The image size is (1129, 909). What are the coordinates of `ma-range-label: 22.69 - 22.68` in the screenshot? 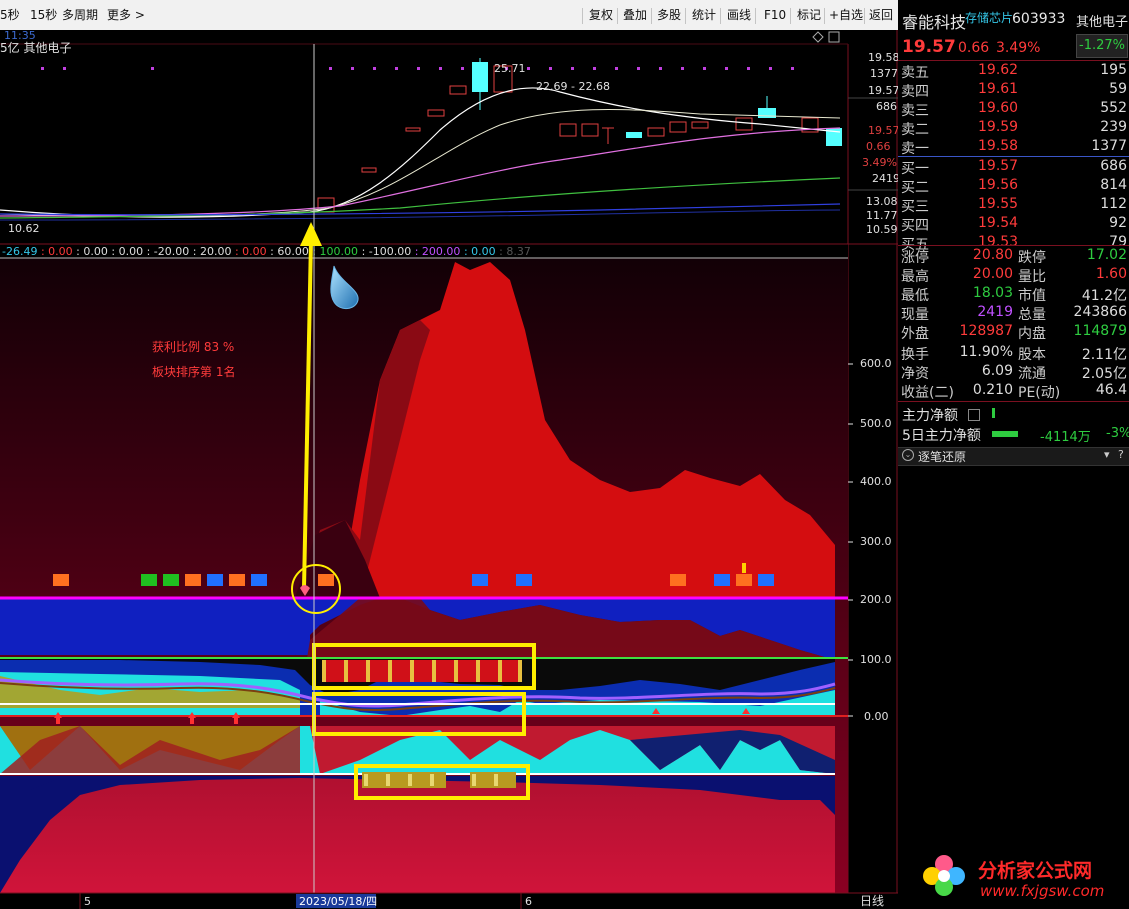 It's located at (573, 86).